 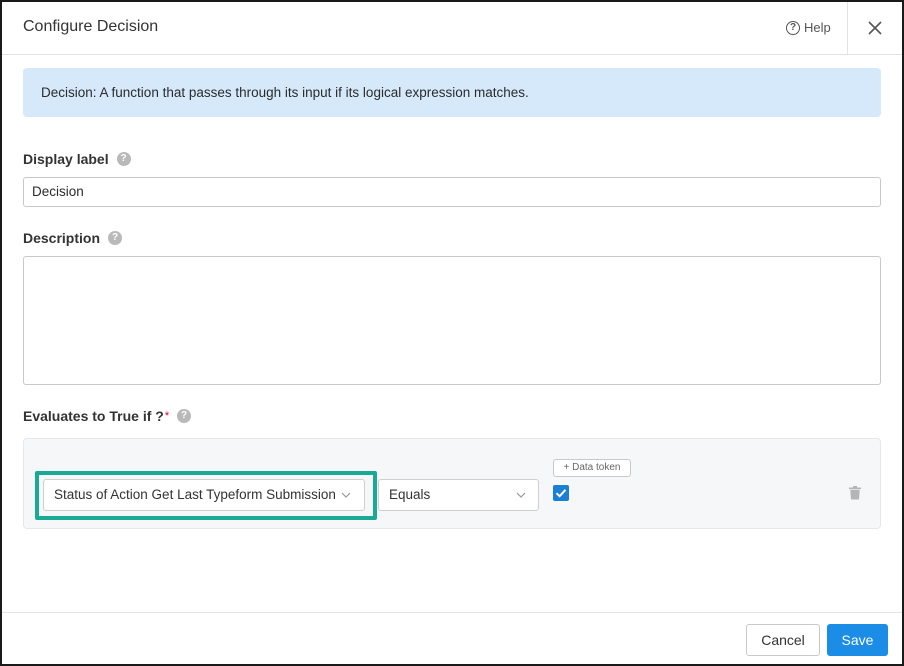 What do you see at coordinates (783, 640) in the screenshot?
I see `cancel-button: Cancel` at bounding box center [783, 640].